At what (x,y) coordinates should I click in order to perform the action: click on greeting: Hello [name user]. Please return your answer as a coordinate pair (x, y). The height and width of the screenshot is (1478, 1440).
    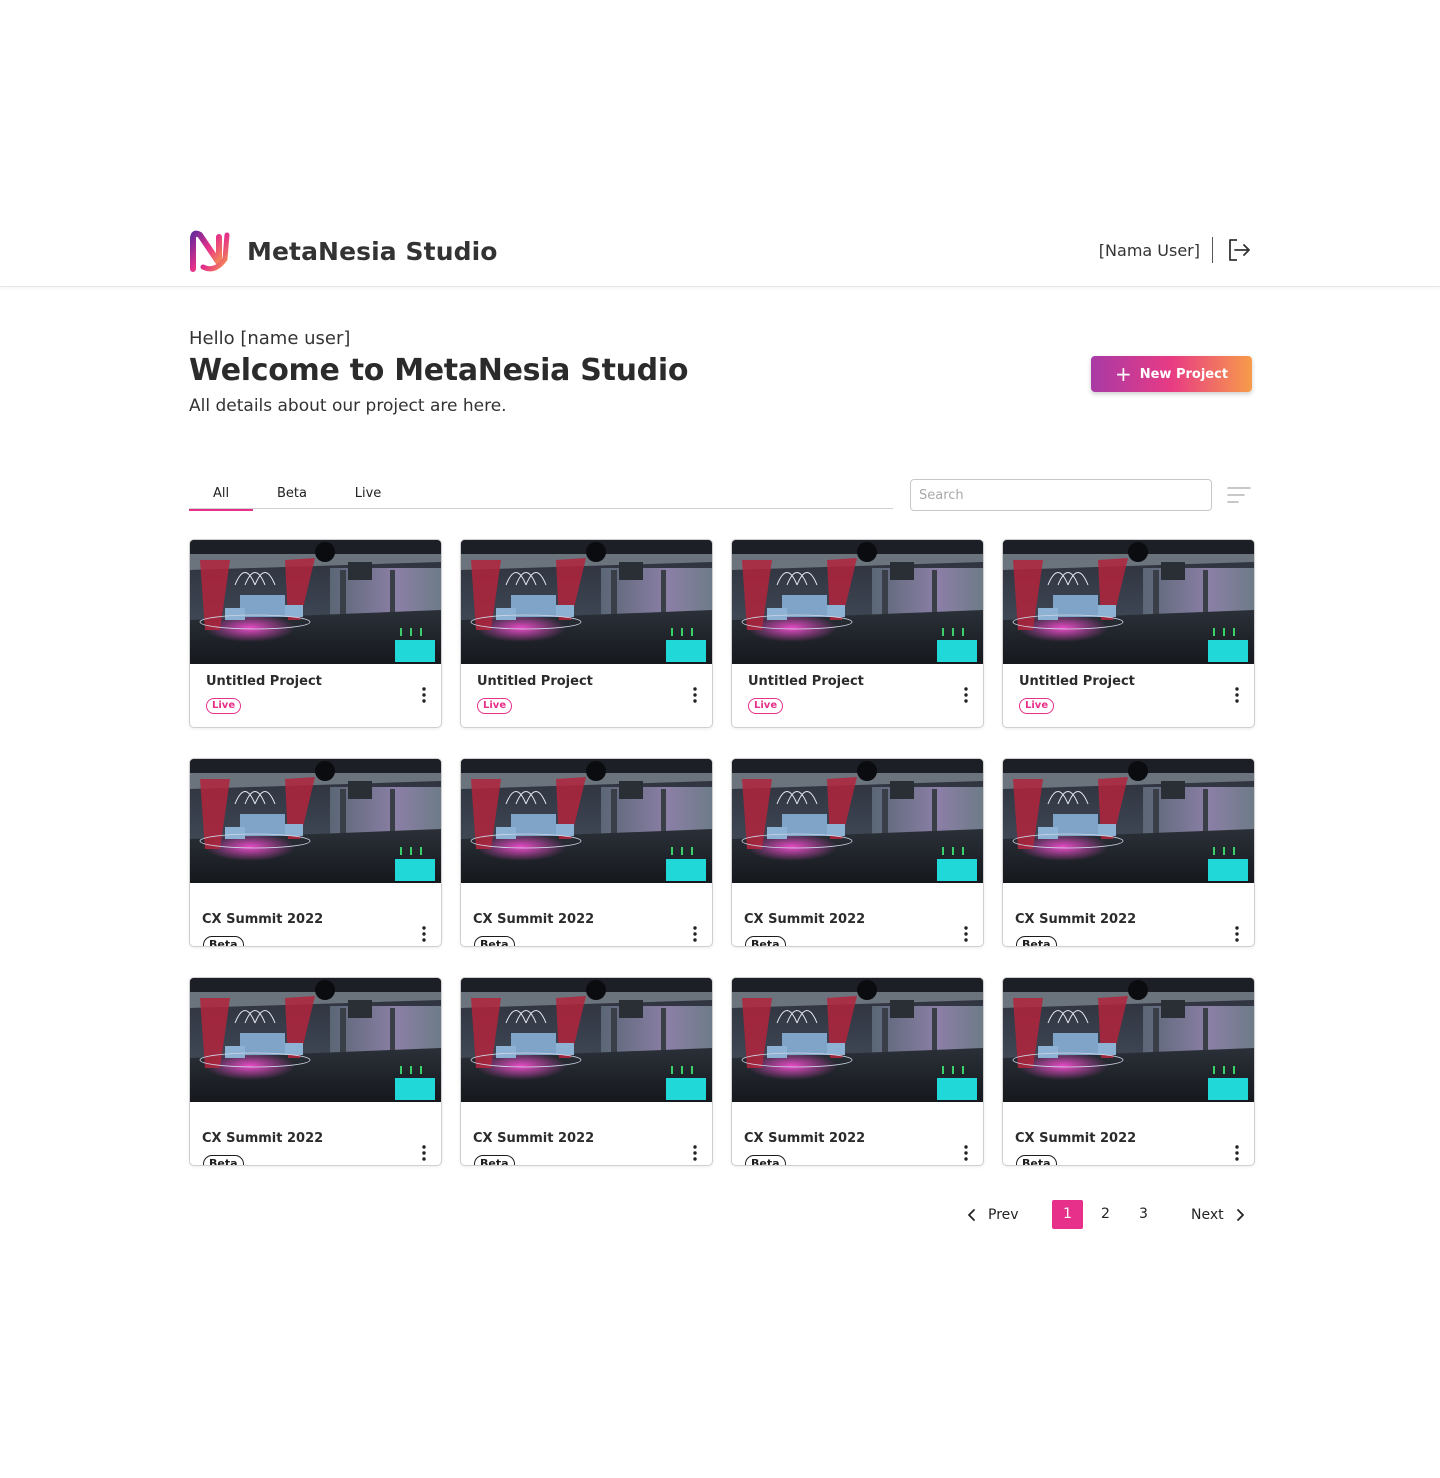
    Looking at the image, I should click on (270, 338).